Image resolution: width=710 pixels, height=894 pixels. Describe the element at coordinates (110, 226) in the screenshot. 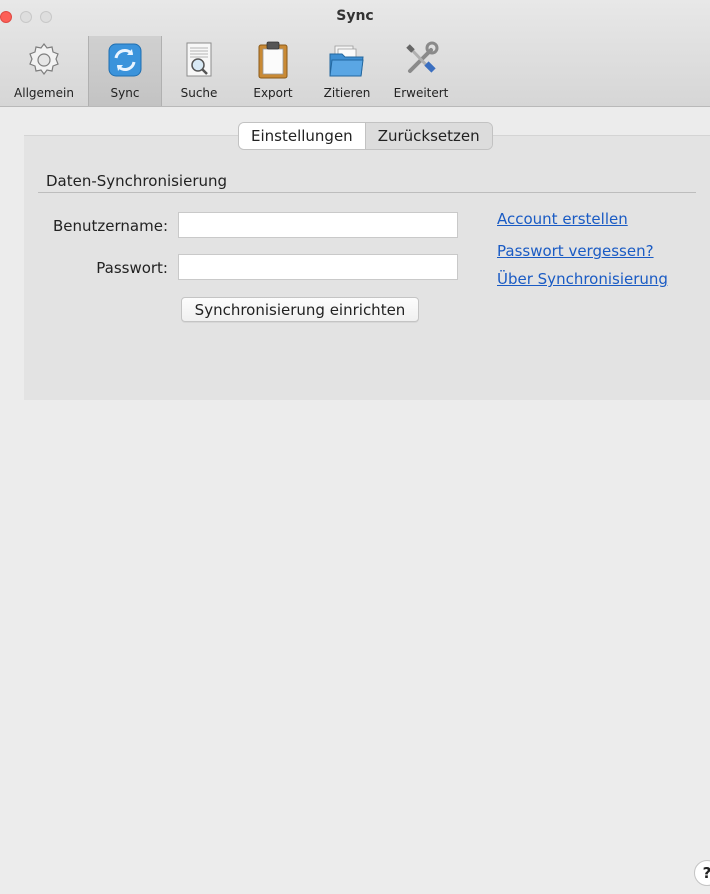

I see `username-label: Benutzername:` at that location.